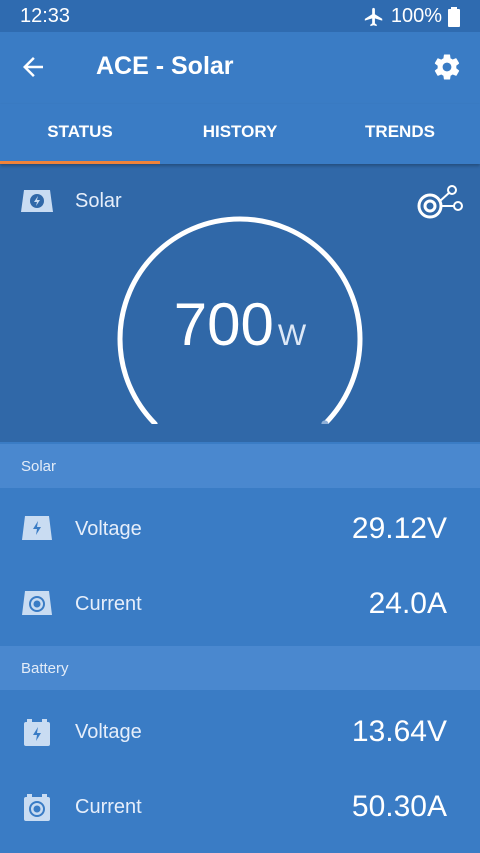 This screenshot has height=853, width=480. I want to click on list-item: Voltage 29.12V, so click(240, 530).